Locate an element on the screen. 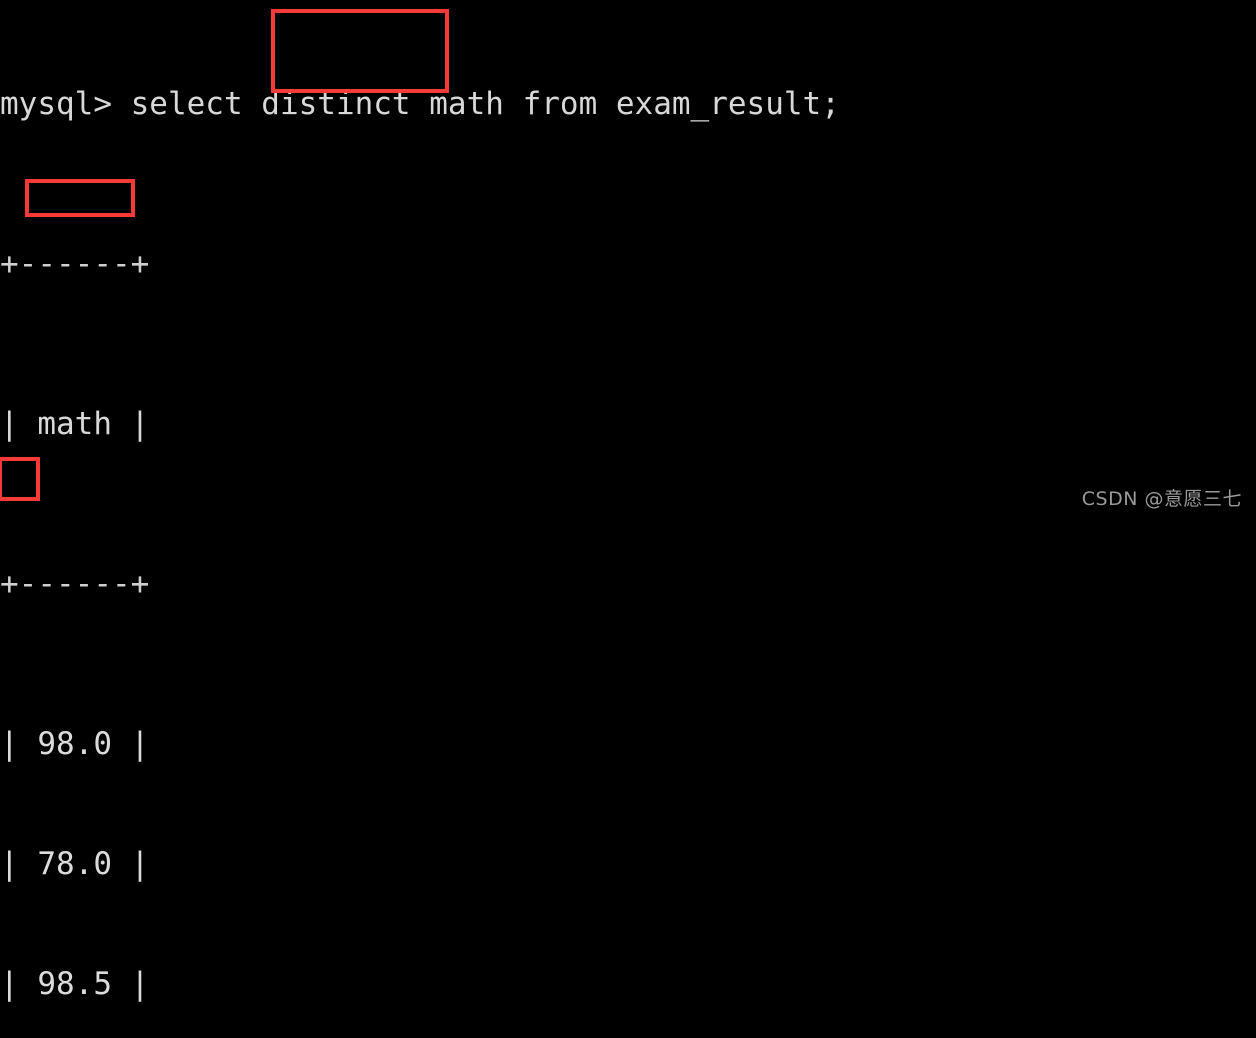 The height and width of the screenshot is (1038, 1256). table-header-row: | math | is located at coordinates (75, 424).